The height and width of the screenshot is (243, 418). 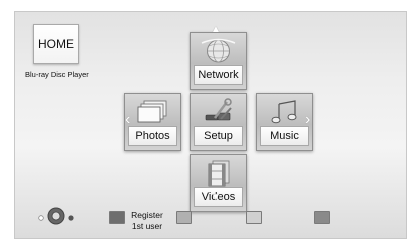 I want to click on device-name: Blu-ray Disc Player, so click(x=57, y=74).